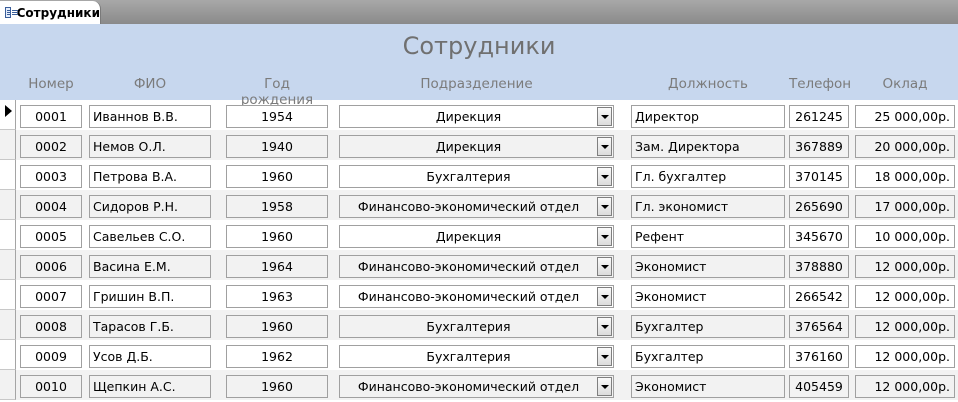 The image size is (958, 402). Describe the element at coordinates (277, 266) in the screenshot. I see `birth-year-field: 1964` at that location.